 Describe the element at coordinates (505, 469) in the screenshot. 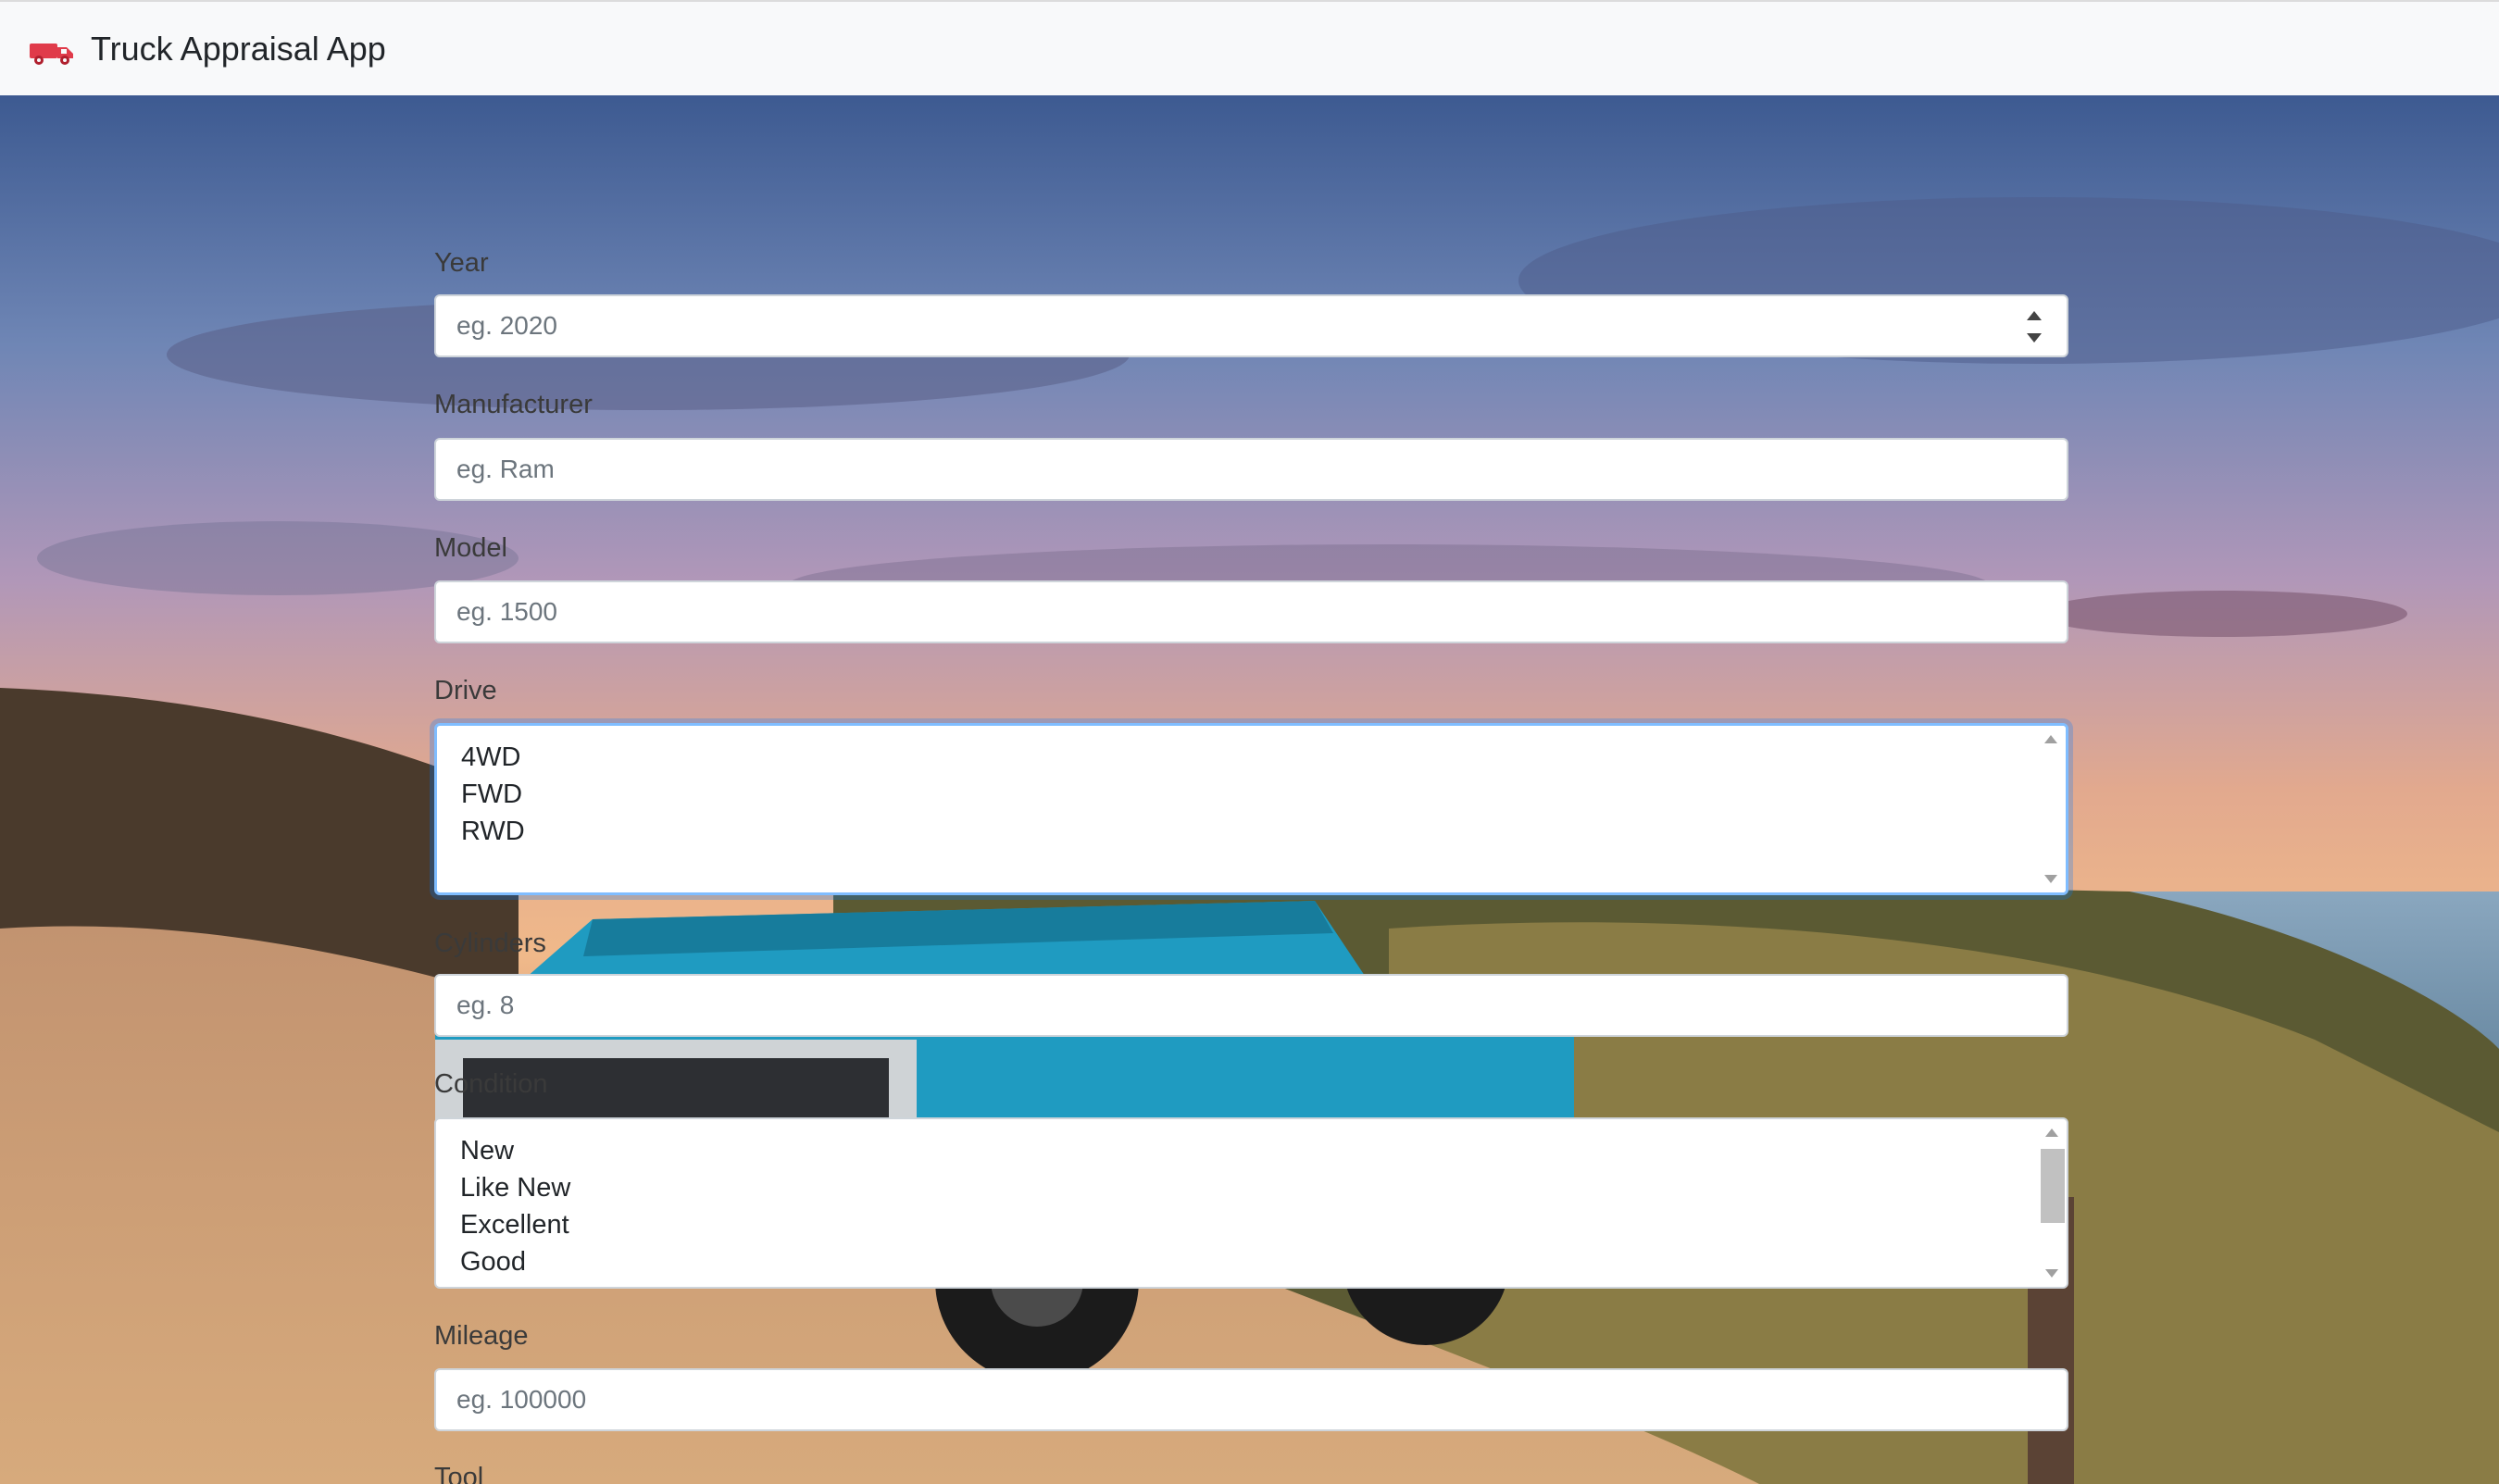

I see `manufacturer-placeholder: eg. Ram` at that location.